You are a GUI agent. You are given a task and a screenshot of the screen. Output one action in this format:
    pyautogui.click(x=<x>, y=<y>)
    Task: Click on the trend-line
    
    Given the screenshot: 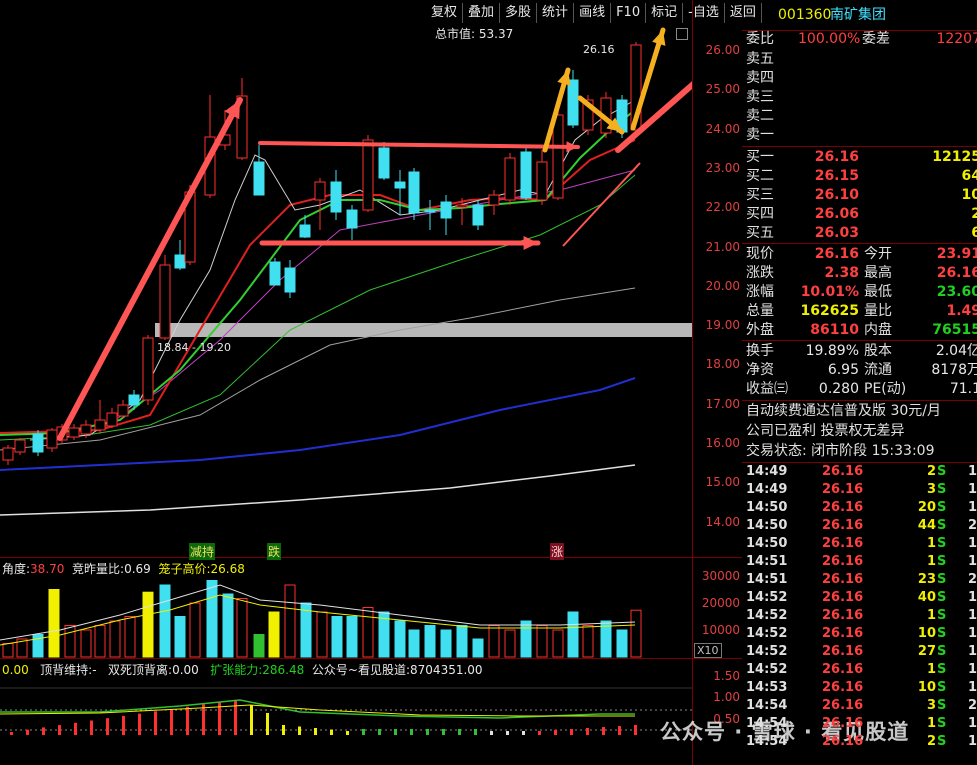 What is the action you would take?
    pyautogui.click(x=601, y=204)
    